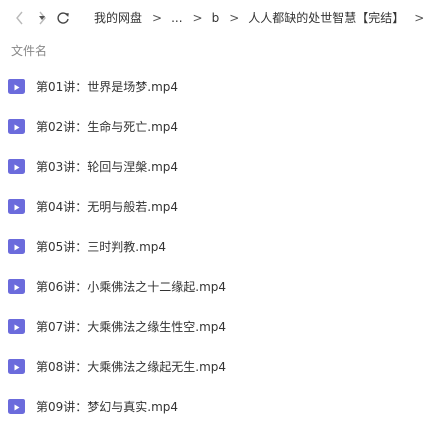 The image size is (425, 433). Describe the element at coordinates (107, 166) in the screenshot. I see `file-name: 第03讲：轮回与涅槃.mp4` at that location.